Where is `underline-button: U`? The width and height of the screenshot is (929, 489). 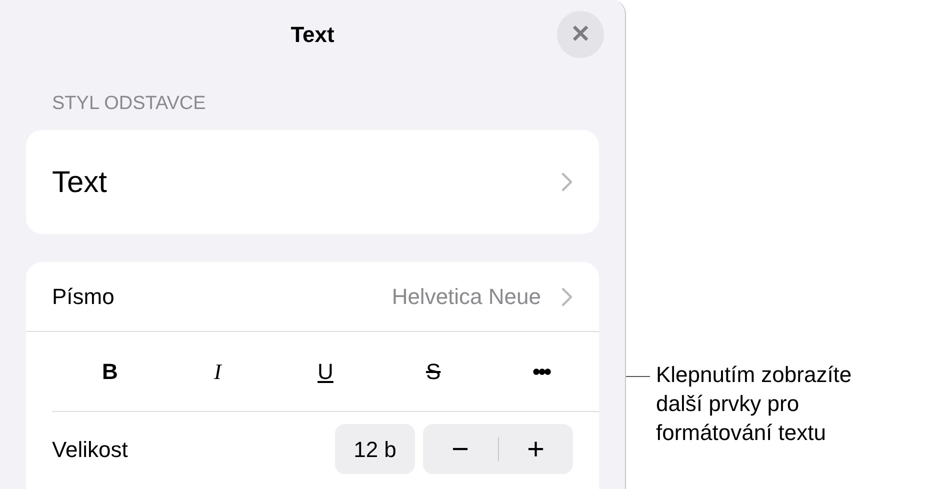 underline-button: U is located at coordinates (325, 371).